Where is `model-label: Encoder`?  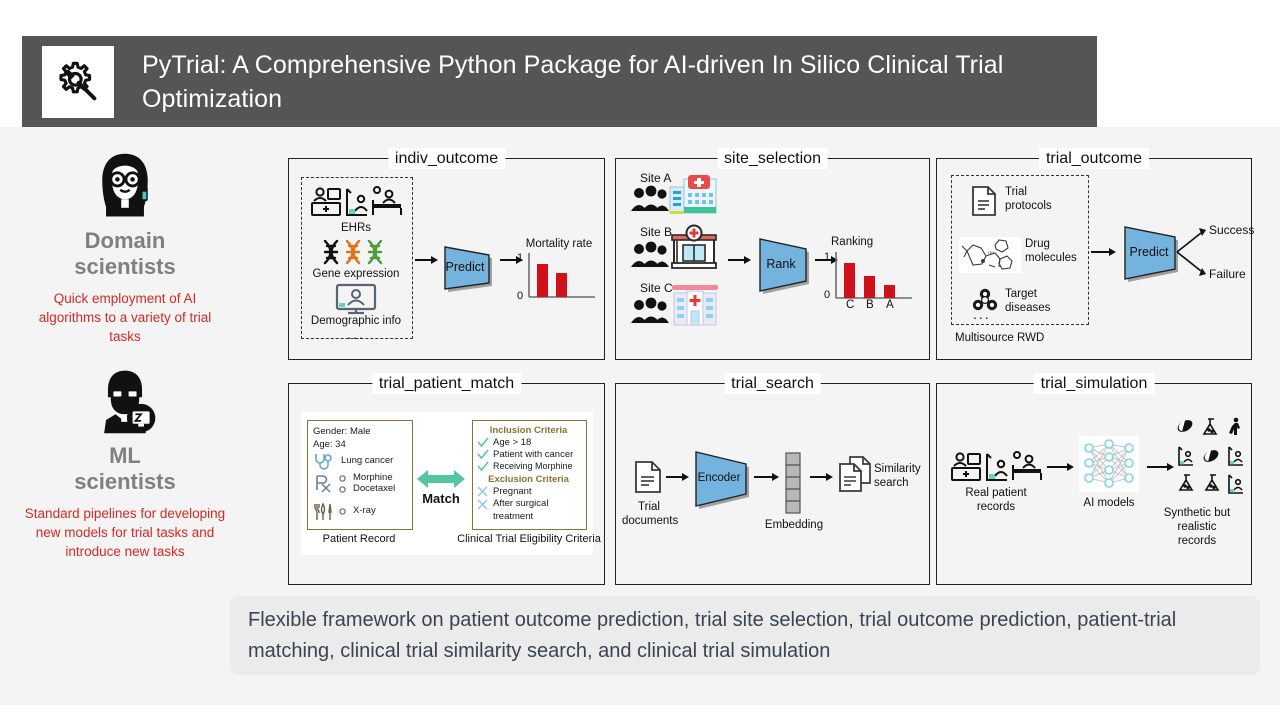 model-label: Encoder is located at coordinates (719, 478).